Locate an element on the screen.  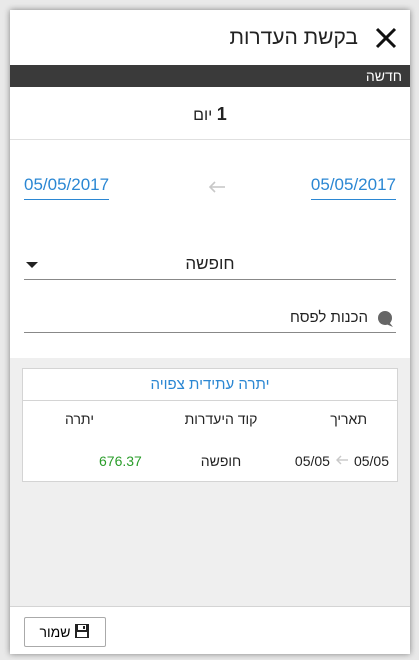
divider is located at coordinates (210, 139).